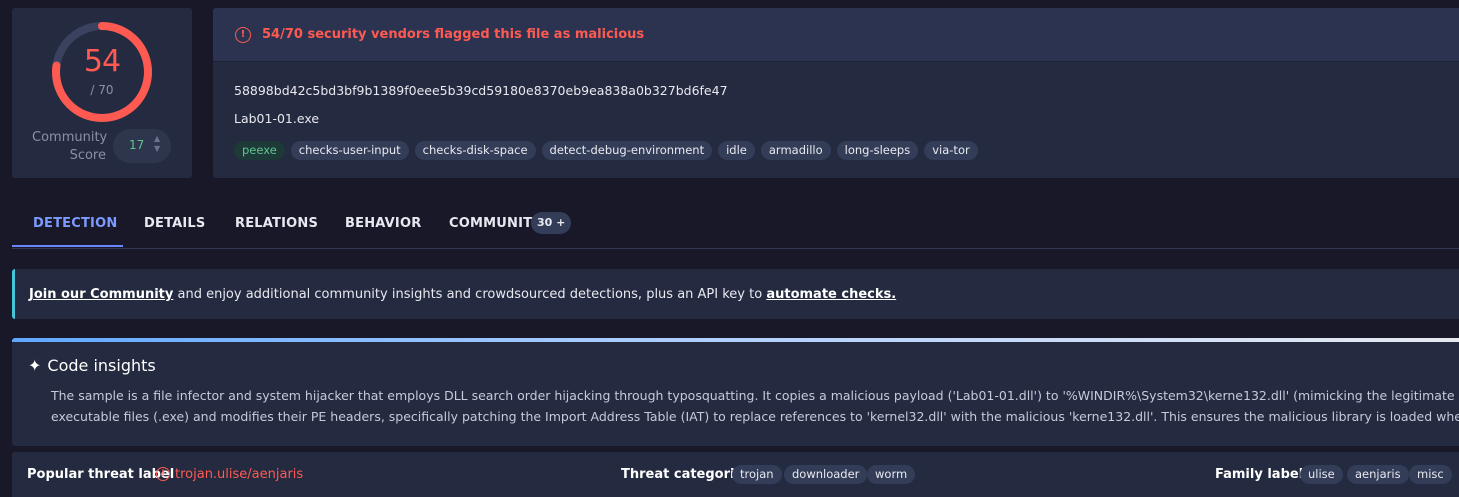 The image size is (1459, 497). Describe the element at coordinates (891, 474) in the screenshot. I see `threat-category-chip: worm` at that location.